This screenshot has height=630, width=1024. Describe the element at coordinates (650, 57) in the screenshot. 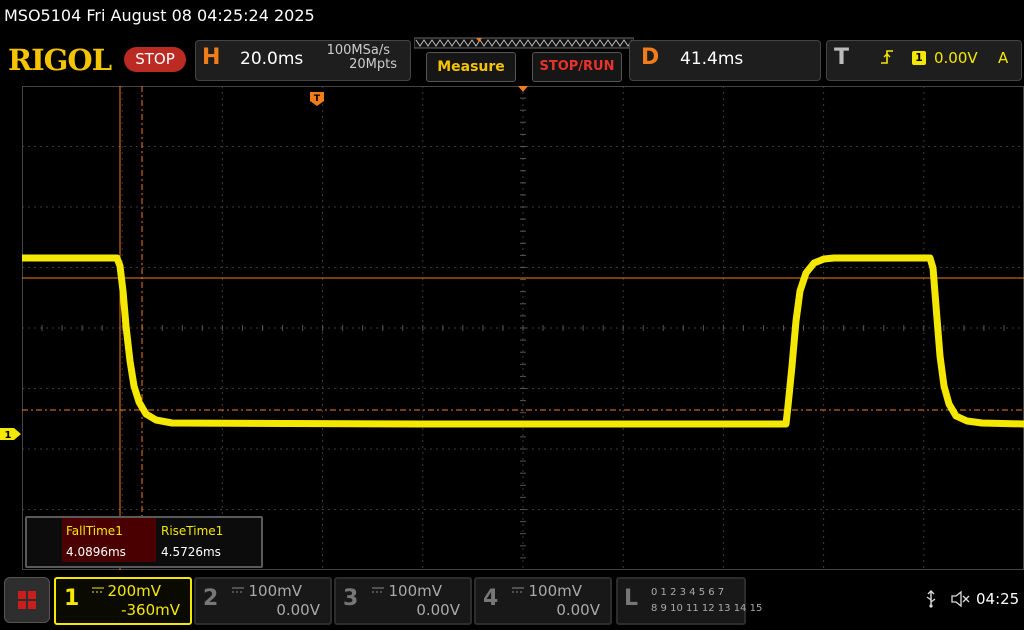

I see `delay-letter: D` at that location.